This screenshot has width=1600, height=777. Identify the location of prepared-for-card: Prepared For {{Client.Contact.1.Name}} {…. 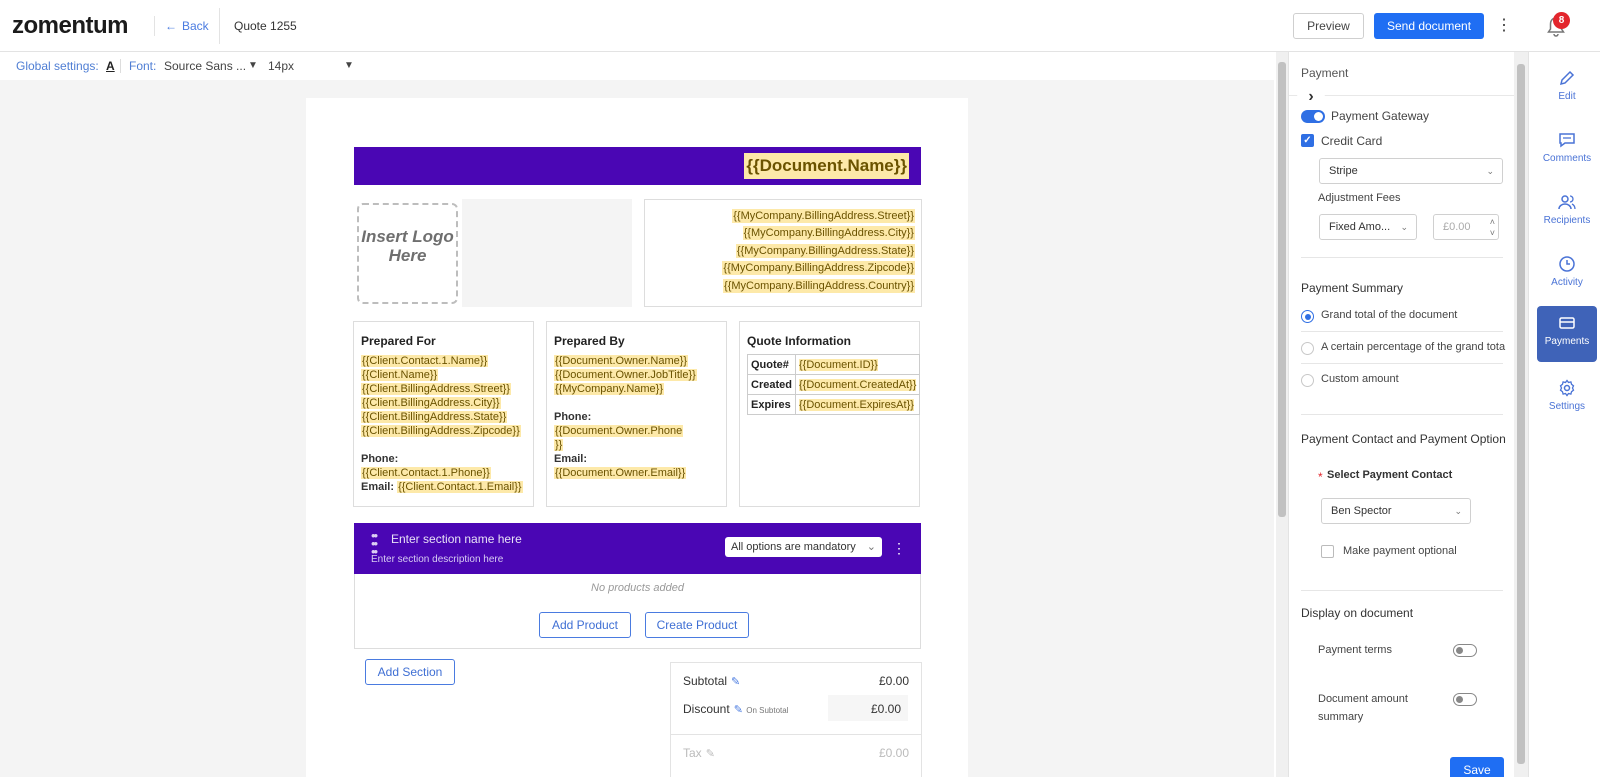
(443, 414).